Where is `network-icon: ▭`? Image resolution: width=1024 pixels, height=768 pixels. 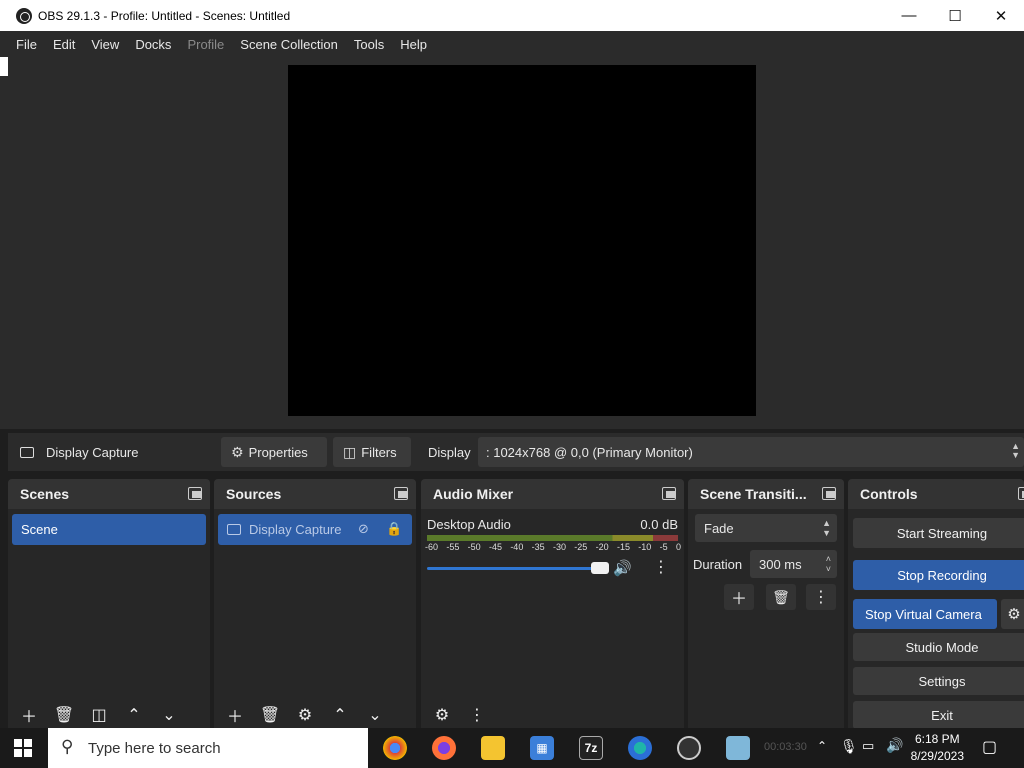 network-icon: ▭ is located at coordinates (868, 746).